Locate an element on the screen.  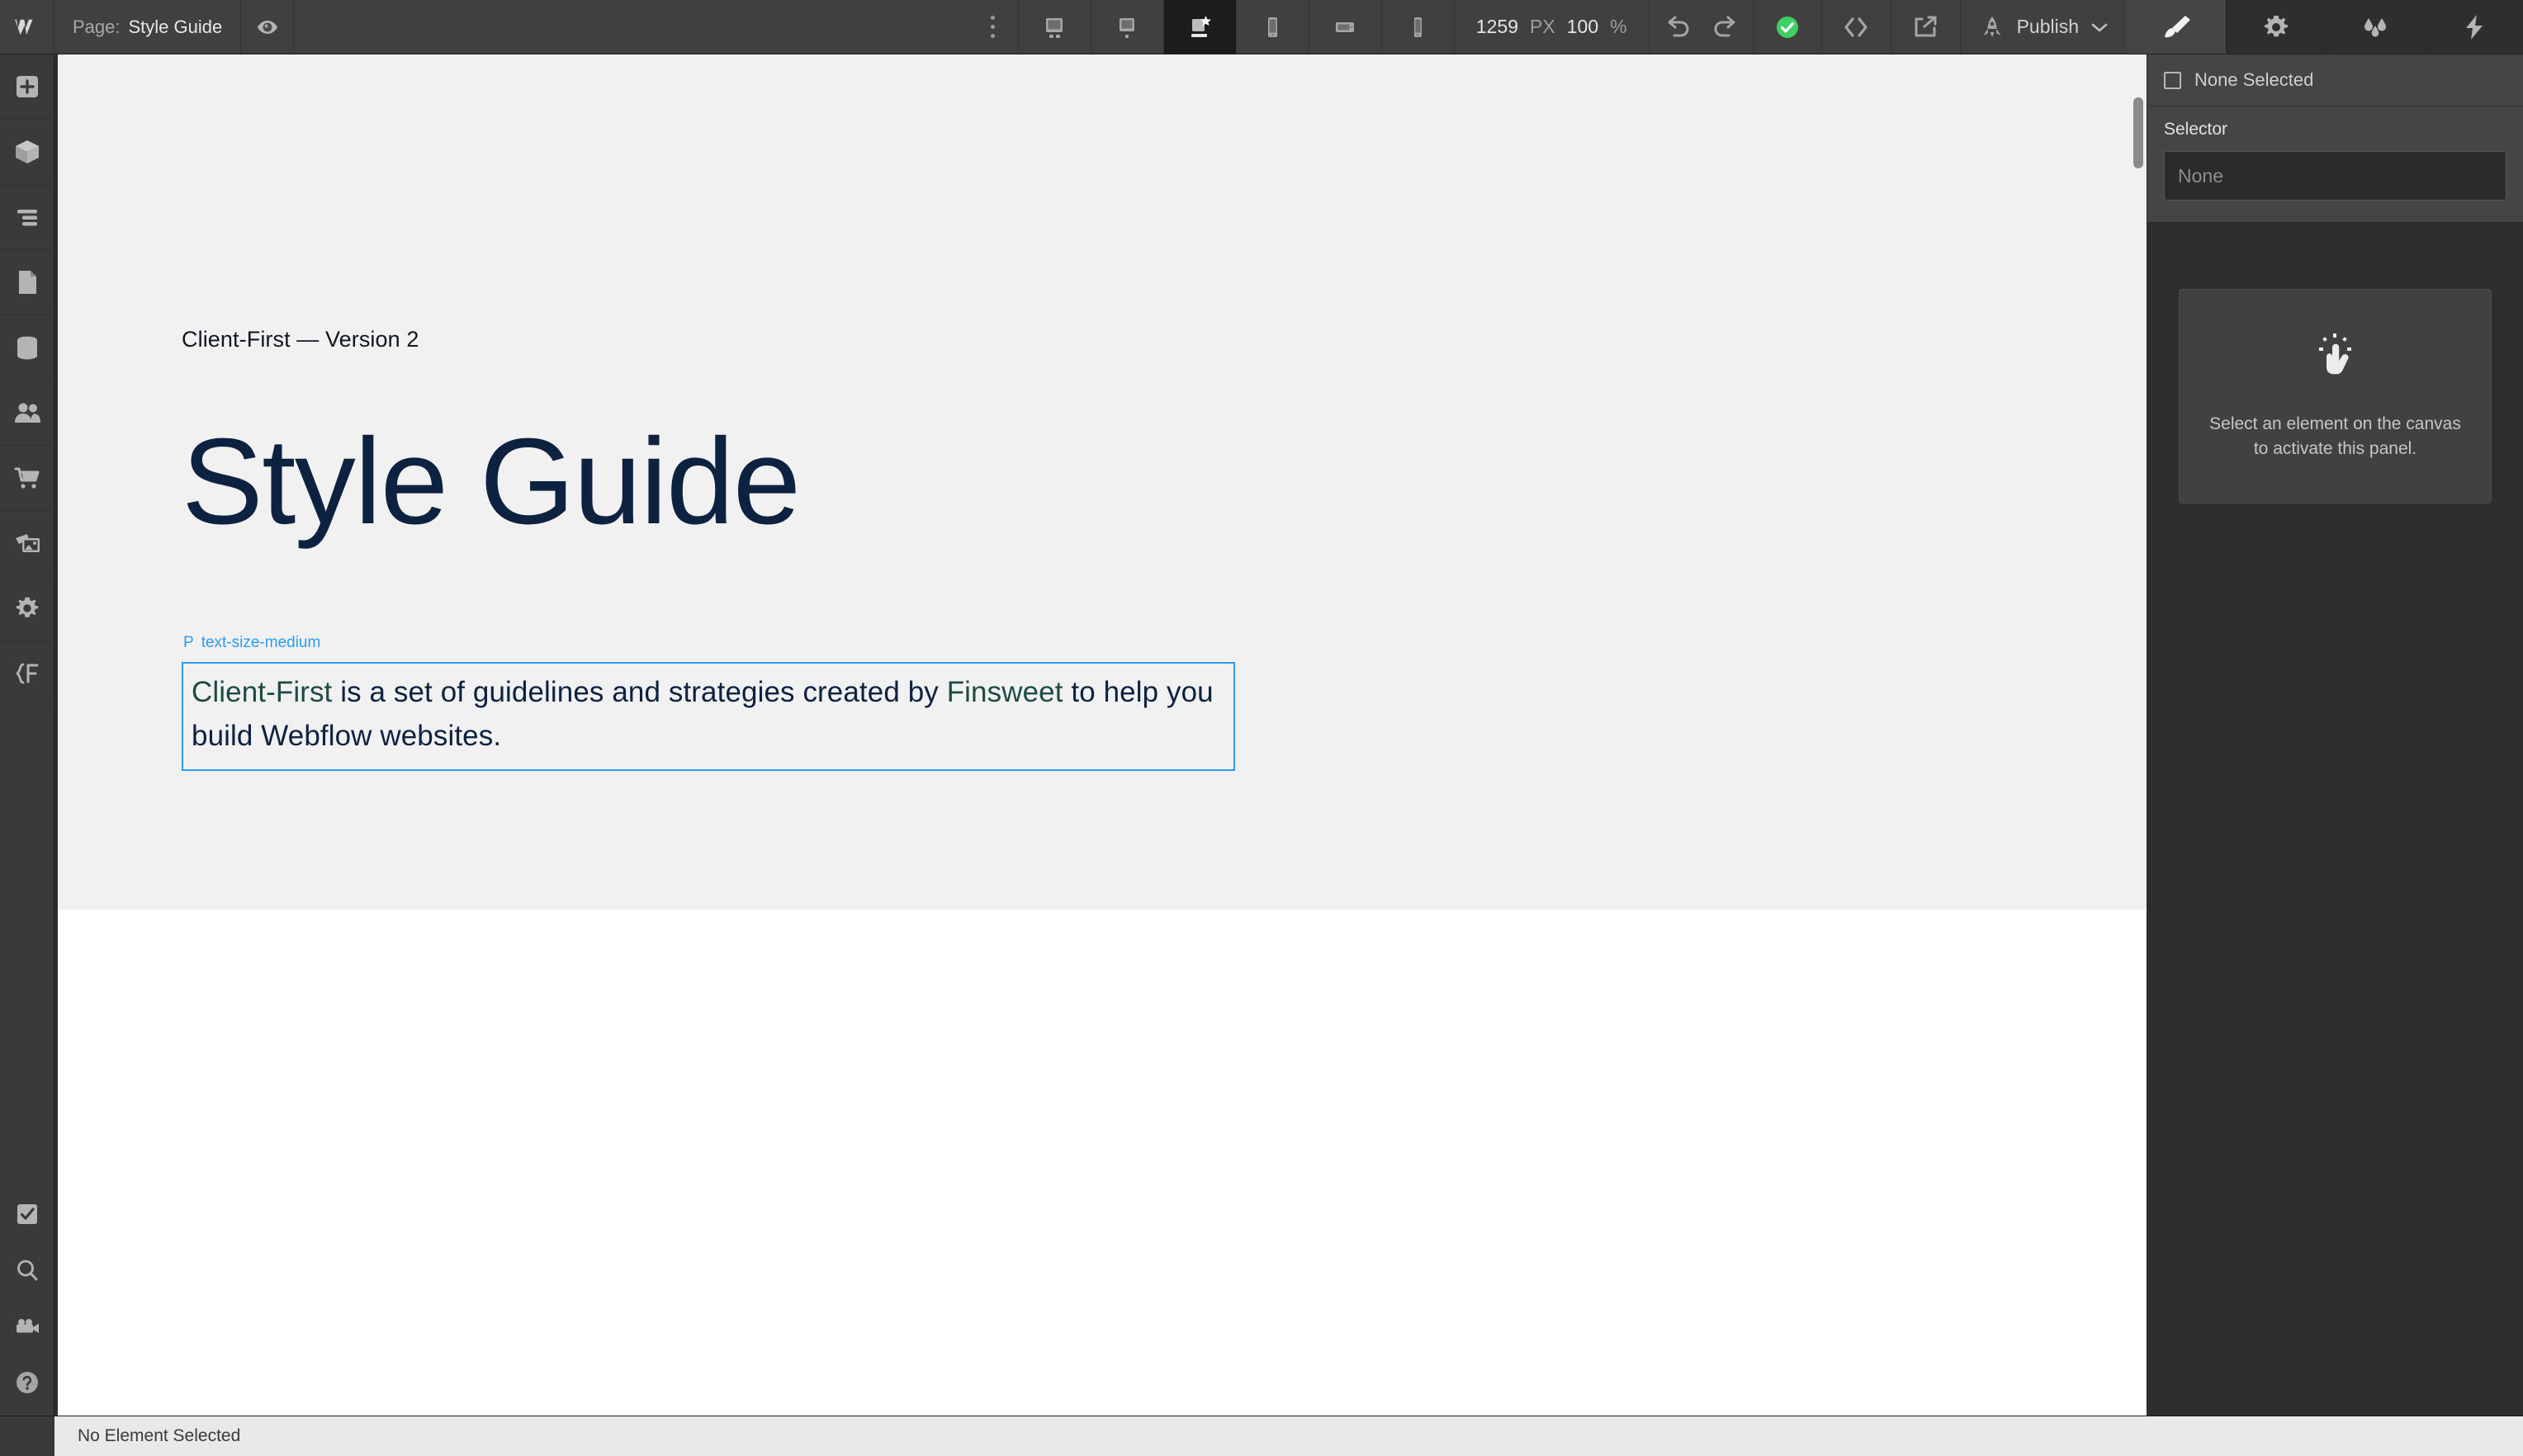
page-label: Page: is located at coordinates (97, 26).